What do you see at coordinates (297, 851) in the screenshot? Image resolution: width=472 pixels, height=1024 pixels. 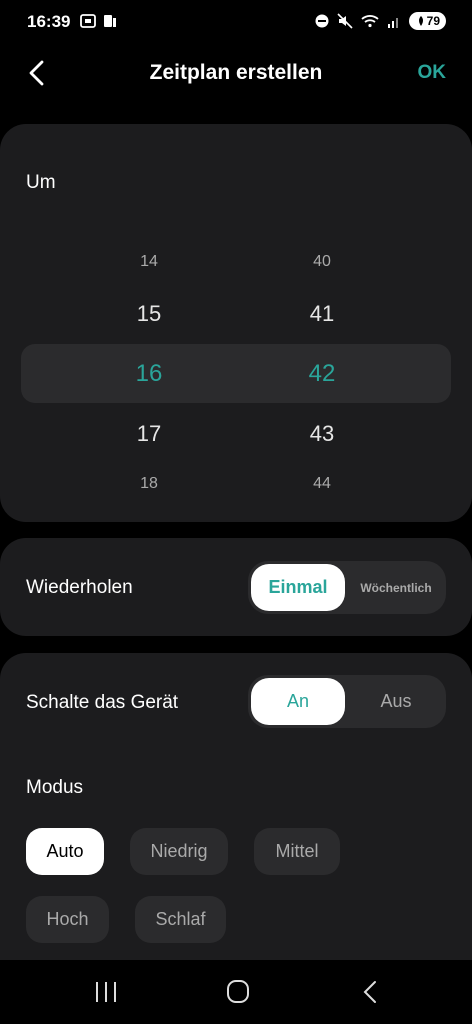 I see `mode-chip-mittel: Mittel` at bounding box center [297, 851].